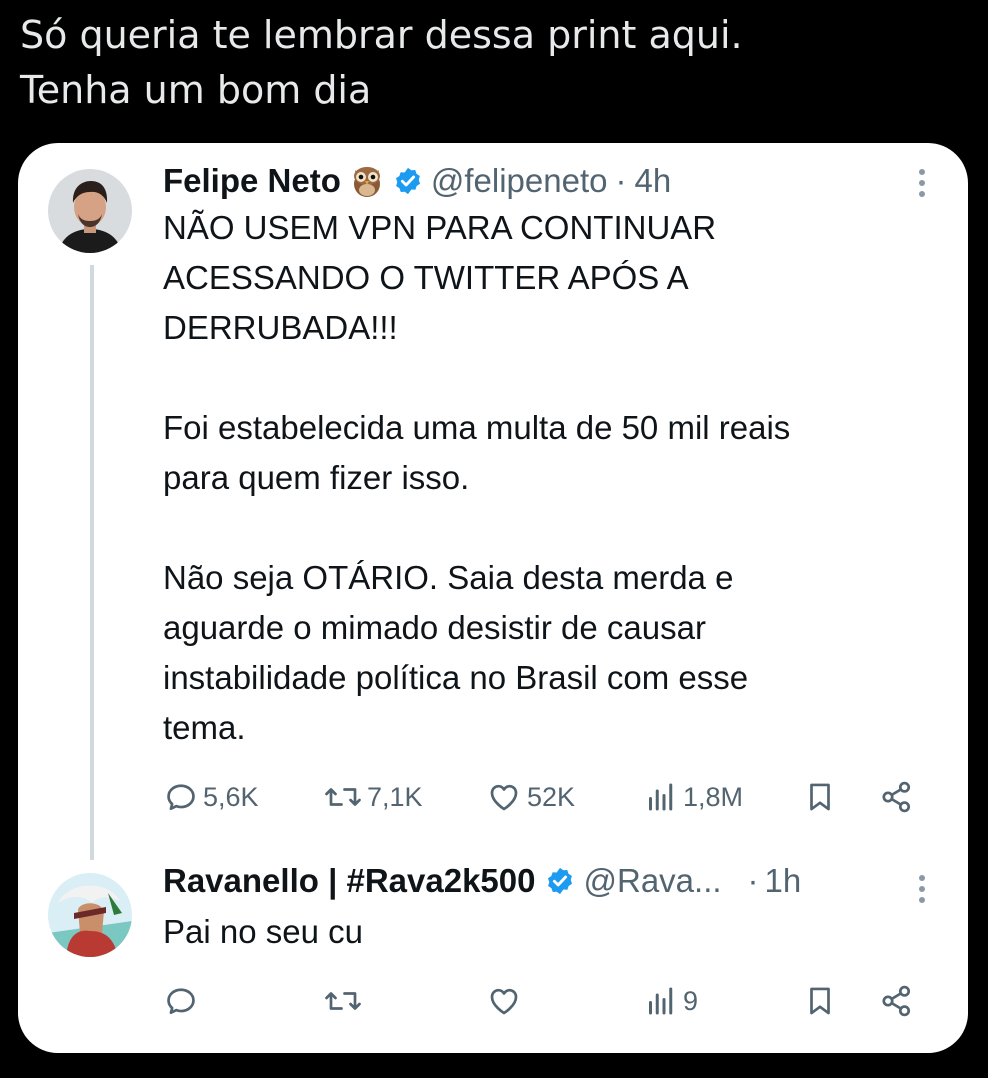 This screenshot has height=1078, width=988. Describe the element at coordinates (252, 181) in the screenshot. I see `tweet1-author-name: Felipe Neto` at that location.